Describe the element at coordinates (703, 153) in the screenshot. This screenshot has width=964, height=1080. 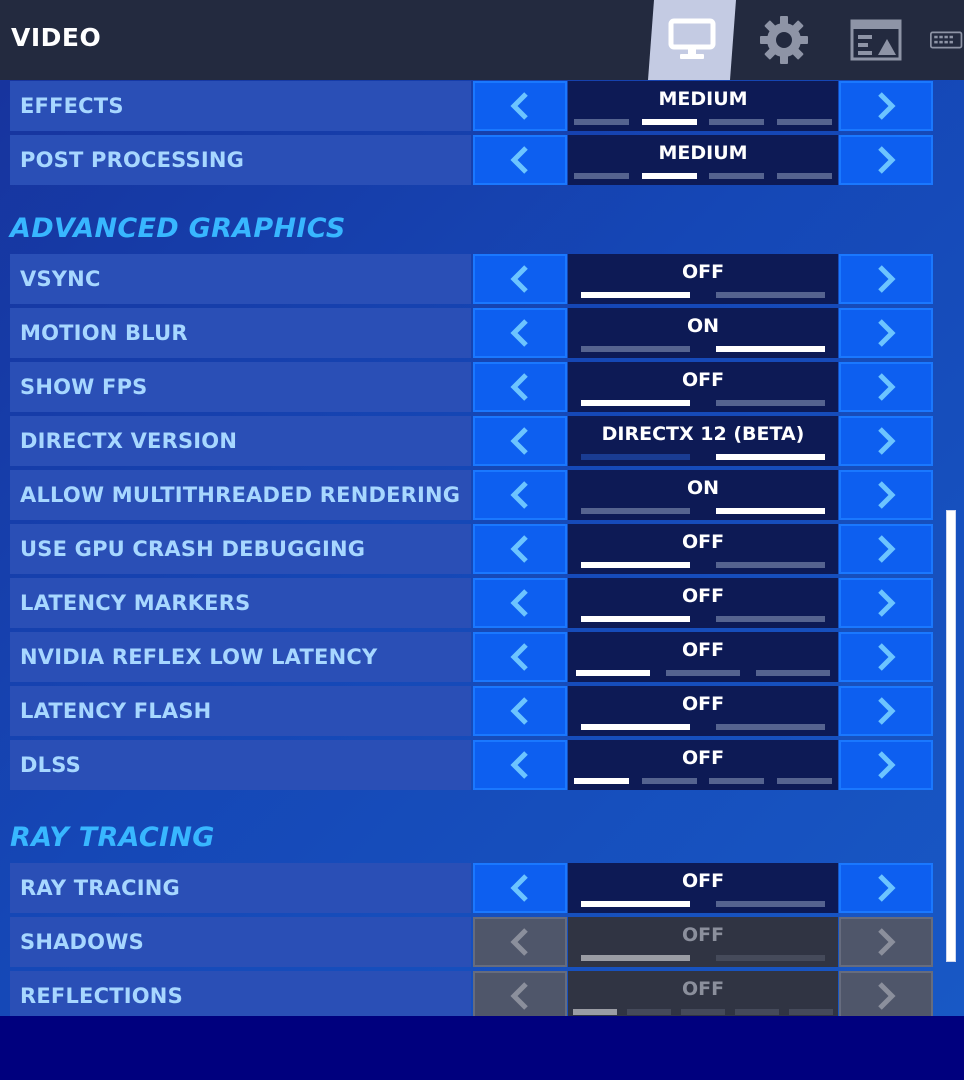
I see `option-value: MEDIUM` at that location.